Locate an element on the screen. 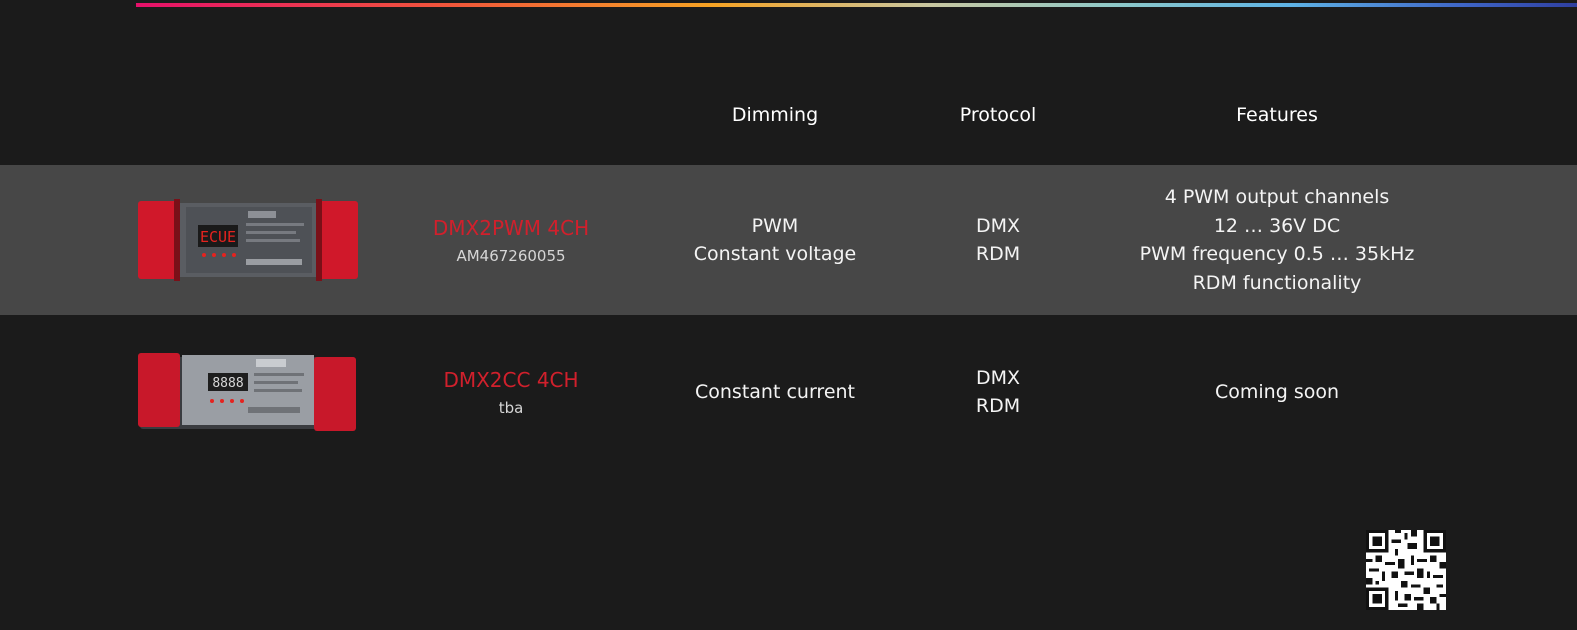 The width and height of the screenshot is (1577, 630). product-name-cell: DMX2PWM 4CH AM467260055 is located at coordinates (511, 240).